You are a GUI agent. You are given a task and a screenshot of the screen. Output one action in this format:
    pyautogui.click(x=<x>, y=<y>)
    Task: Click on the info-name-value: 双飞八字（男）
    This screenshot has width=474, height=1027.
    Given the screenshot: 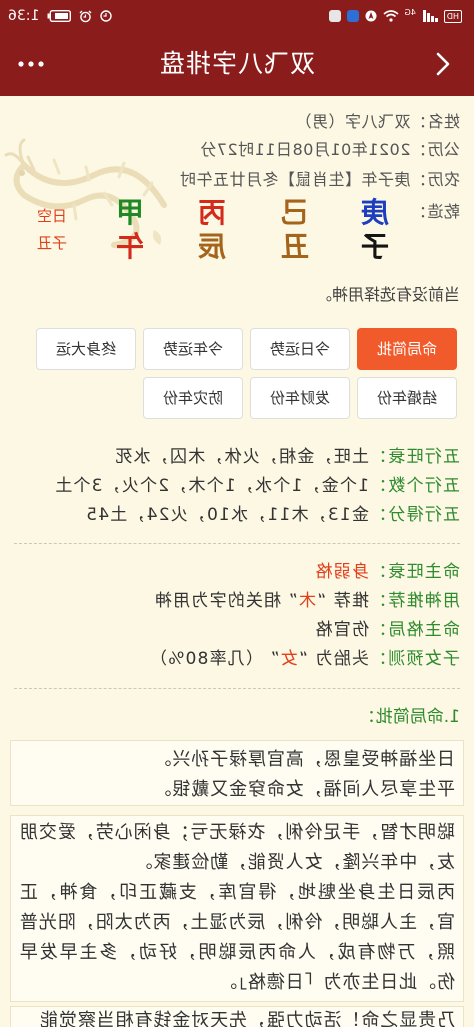 What is the action you would take?
    pyautogui.click(x=352, y=121)
    